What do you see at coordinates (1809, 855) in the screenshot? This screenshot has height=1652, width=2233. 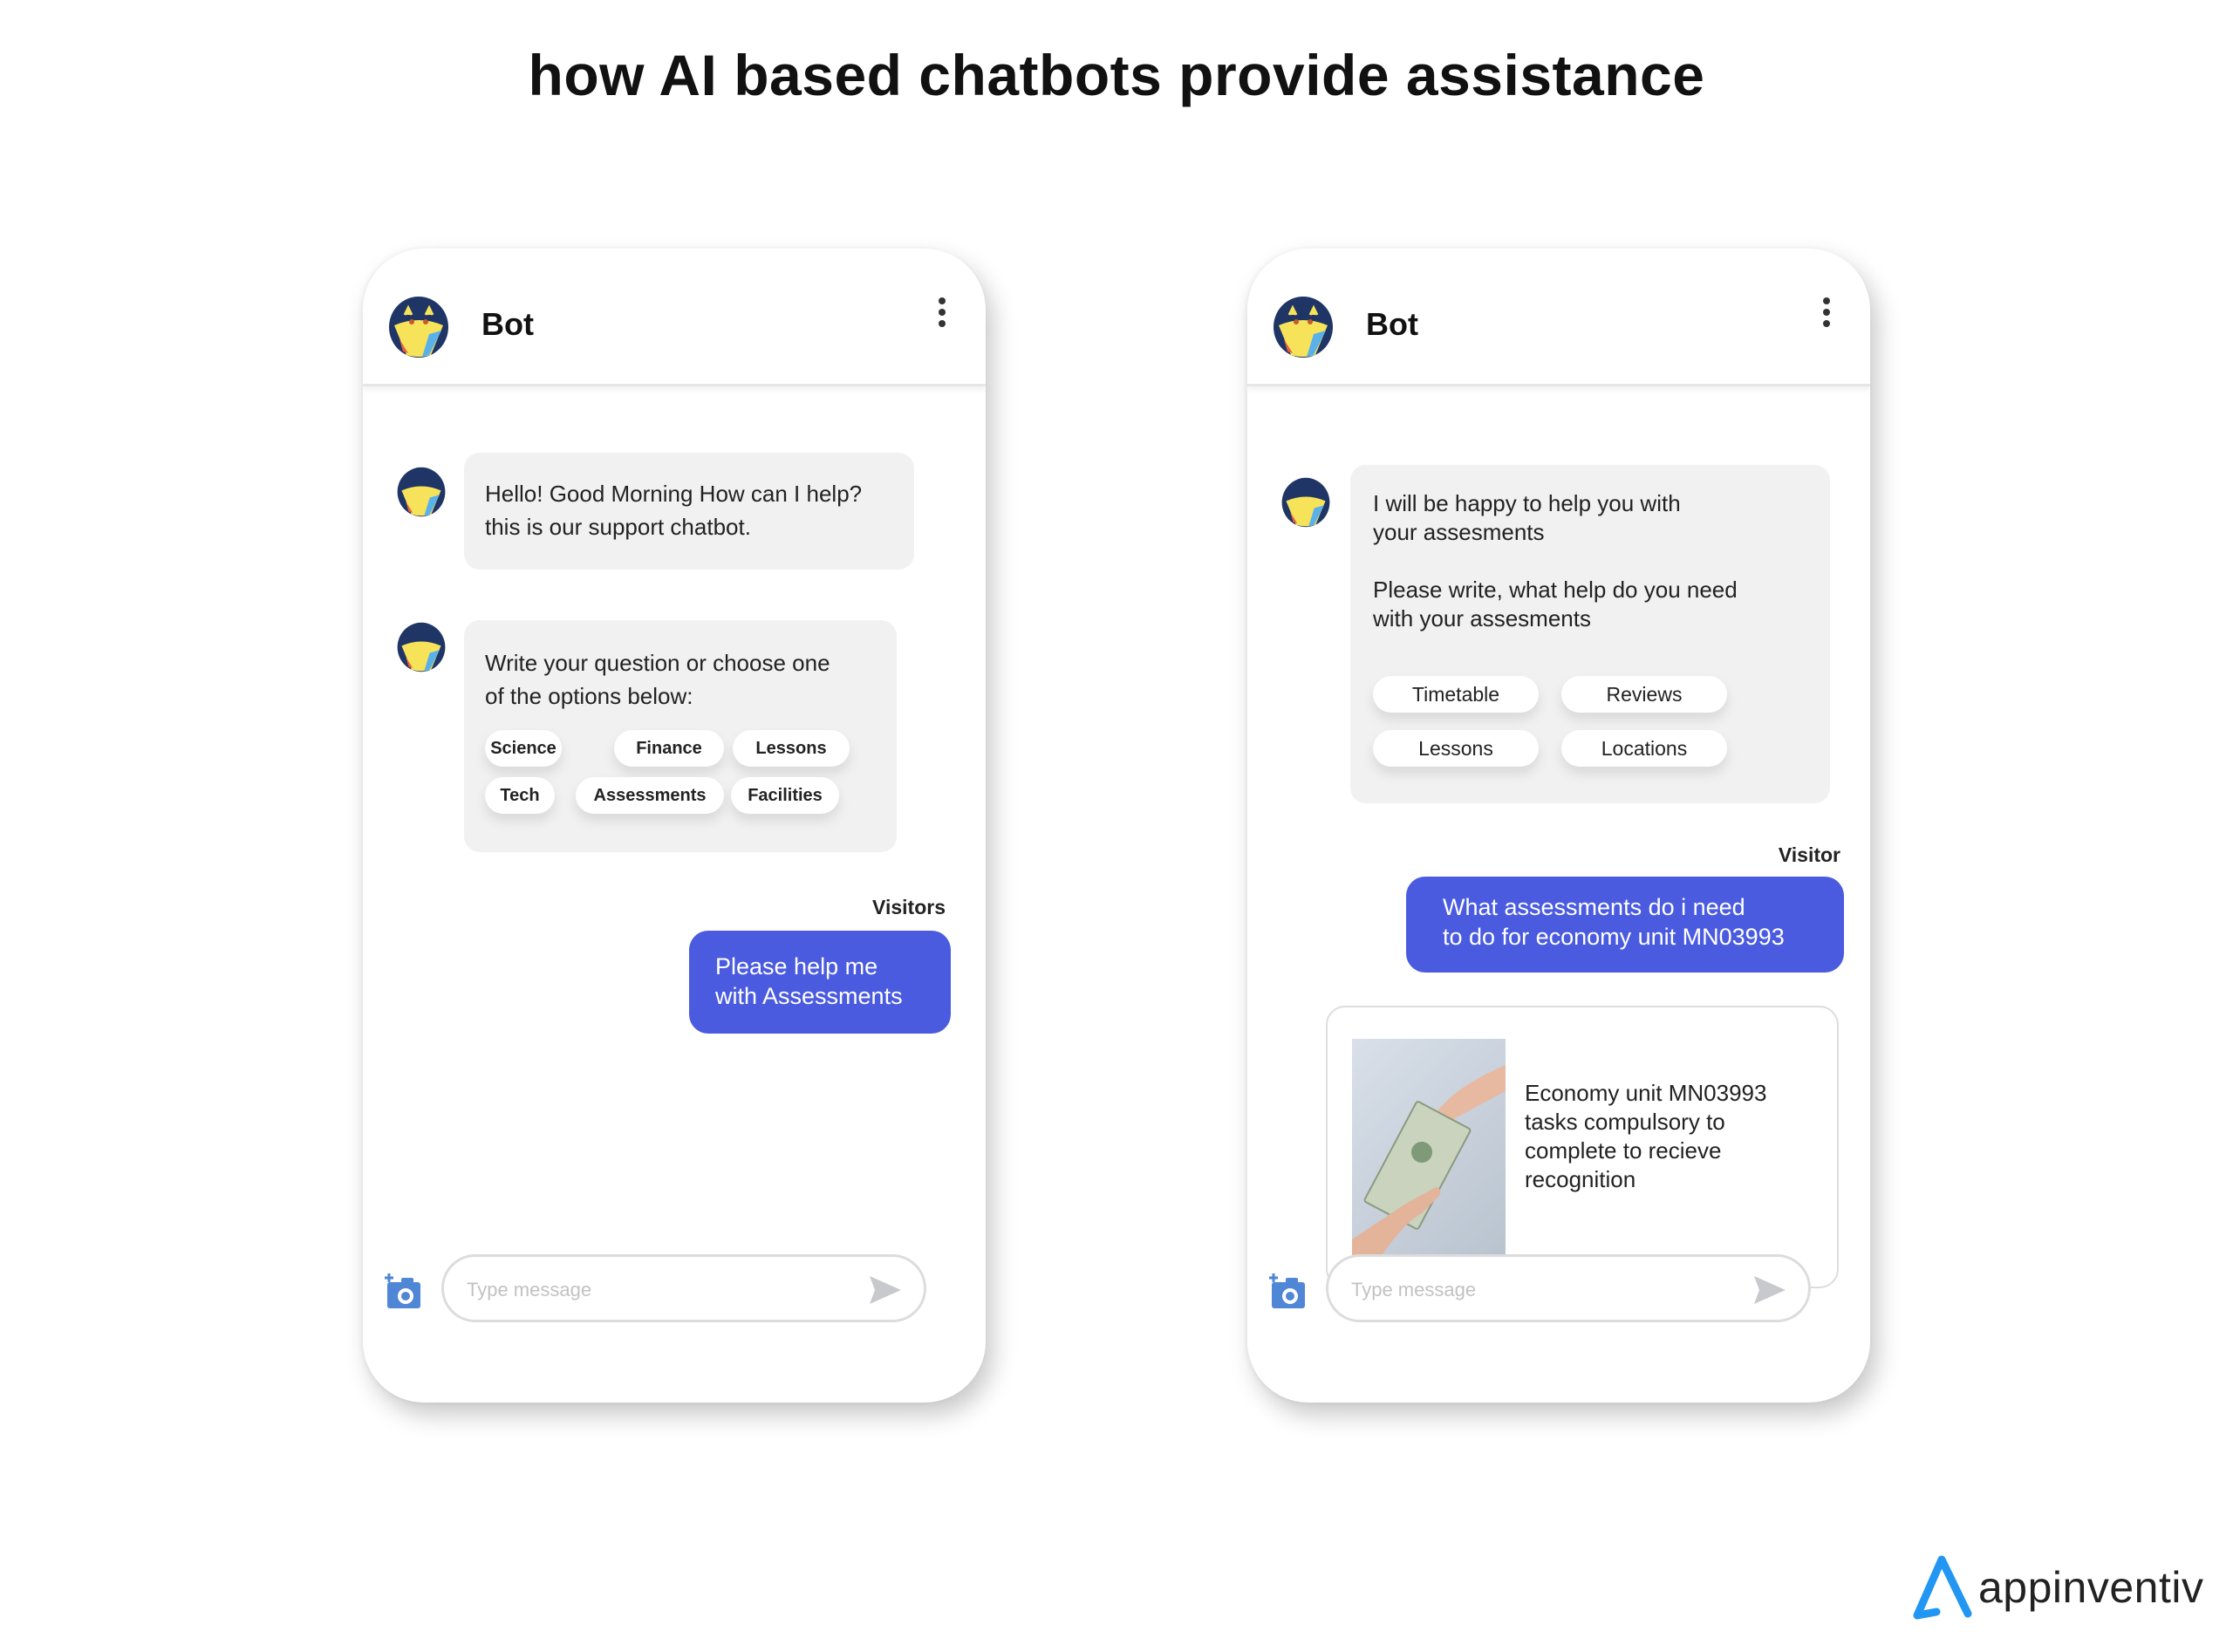 I see `visitor-label: Visitor` at bounding box center [1809, 855].